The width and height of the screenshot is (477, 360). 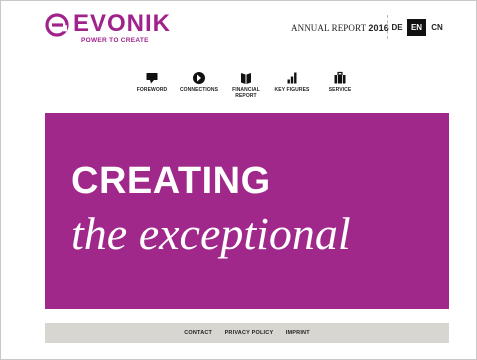 What do you see at coordinates (246, 78) in the screenshot?
I see `book-icon` at bounding box center [246, 78].